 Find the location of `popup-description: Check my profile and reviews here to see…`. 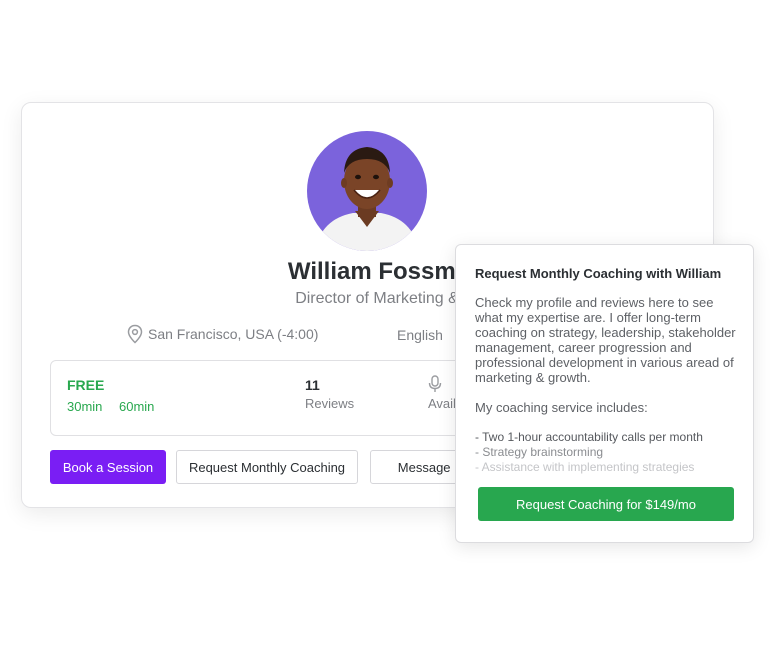

popup-description: Check my profile and reviews here to see… is located at coordinates (605, 340).